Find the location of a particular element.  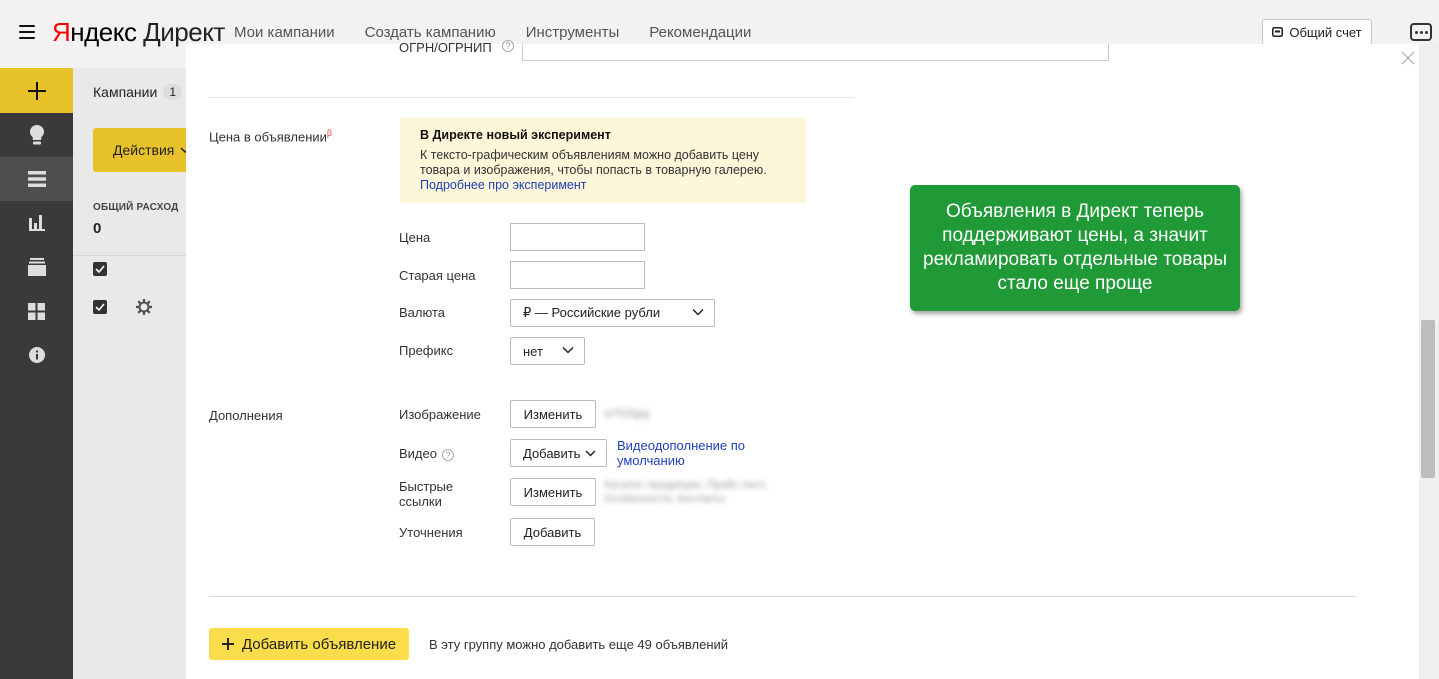

add-ad-button: Добавить объявление is located at coordinates (309, 644).